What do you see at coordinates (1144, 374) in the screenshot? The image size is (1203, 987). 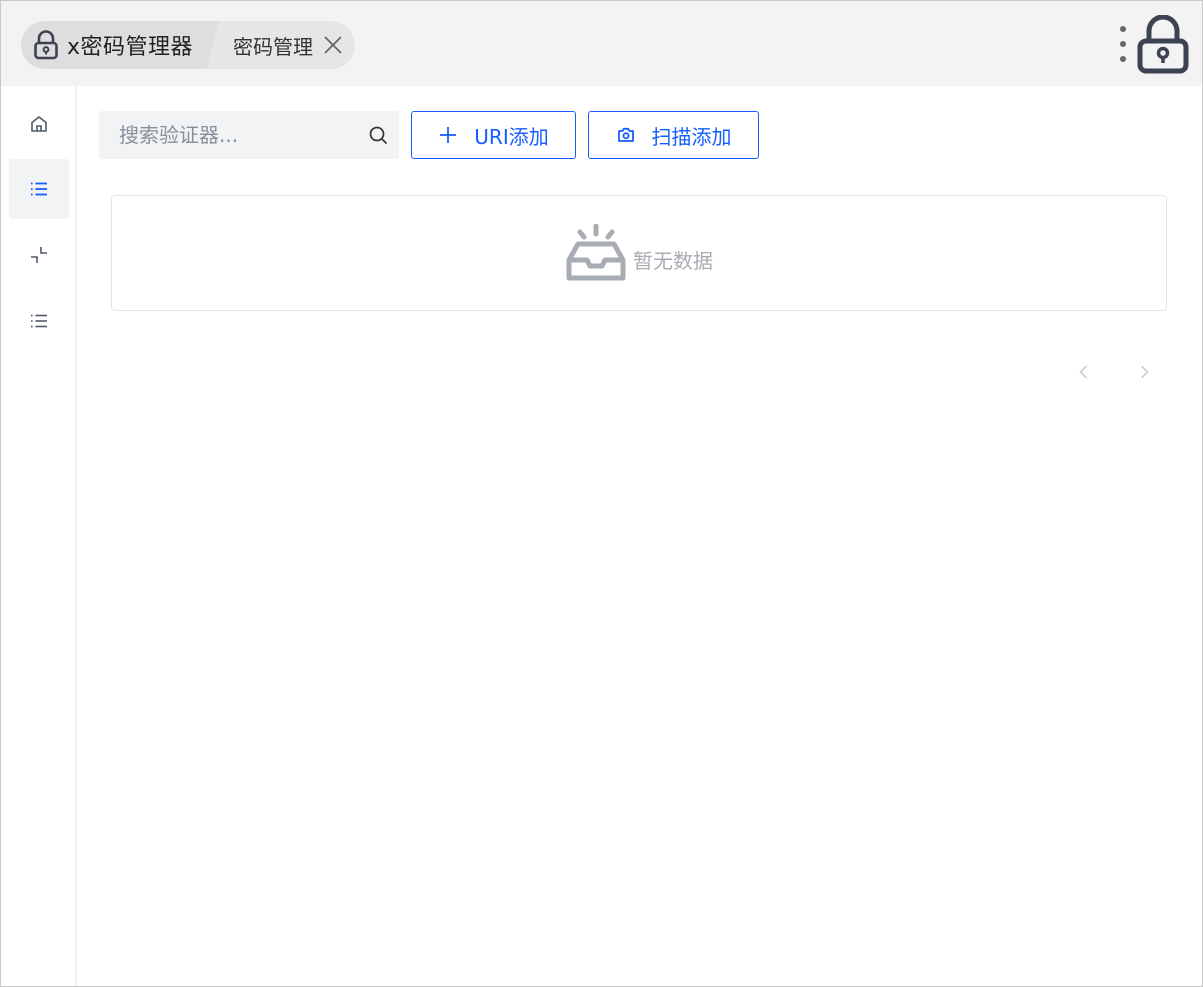 I see `chevron-right-icon` at bounding box center [1144, 374].